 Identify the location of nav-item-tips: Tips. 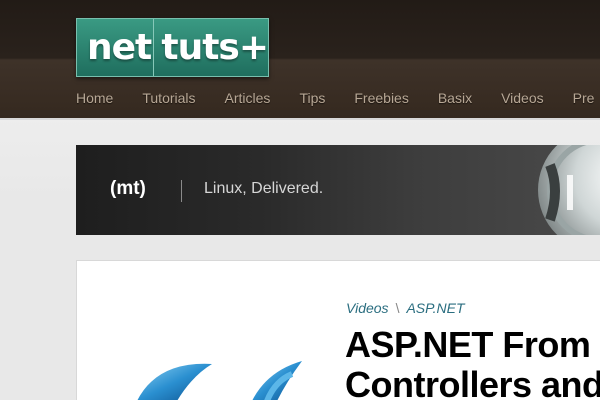
(312, 98).